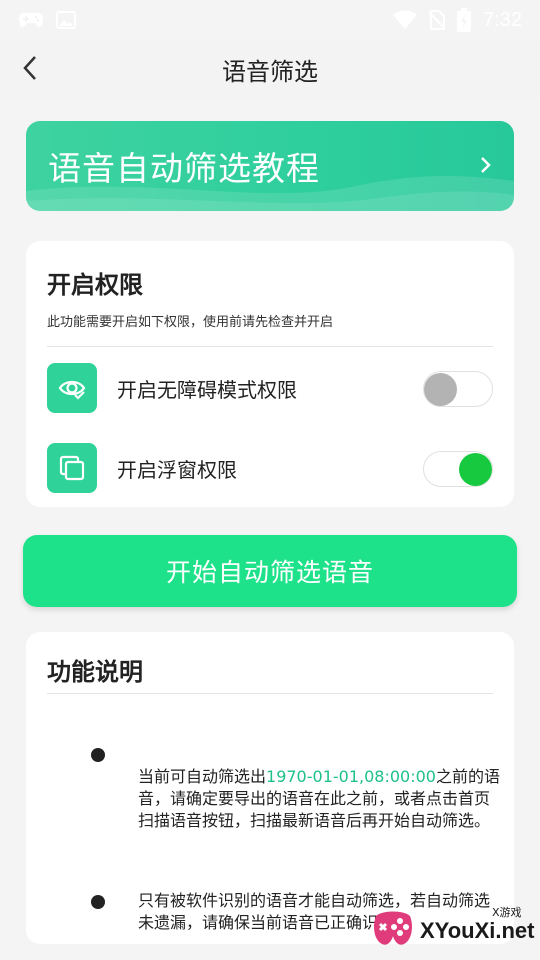 The image size is (540, 960). Describe the element at coordinates (270, 71) in the screenshot. I see `page-title: 语音筛选` at that location.